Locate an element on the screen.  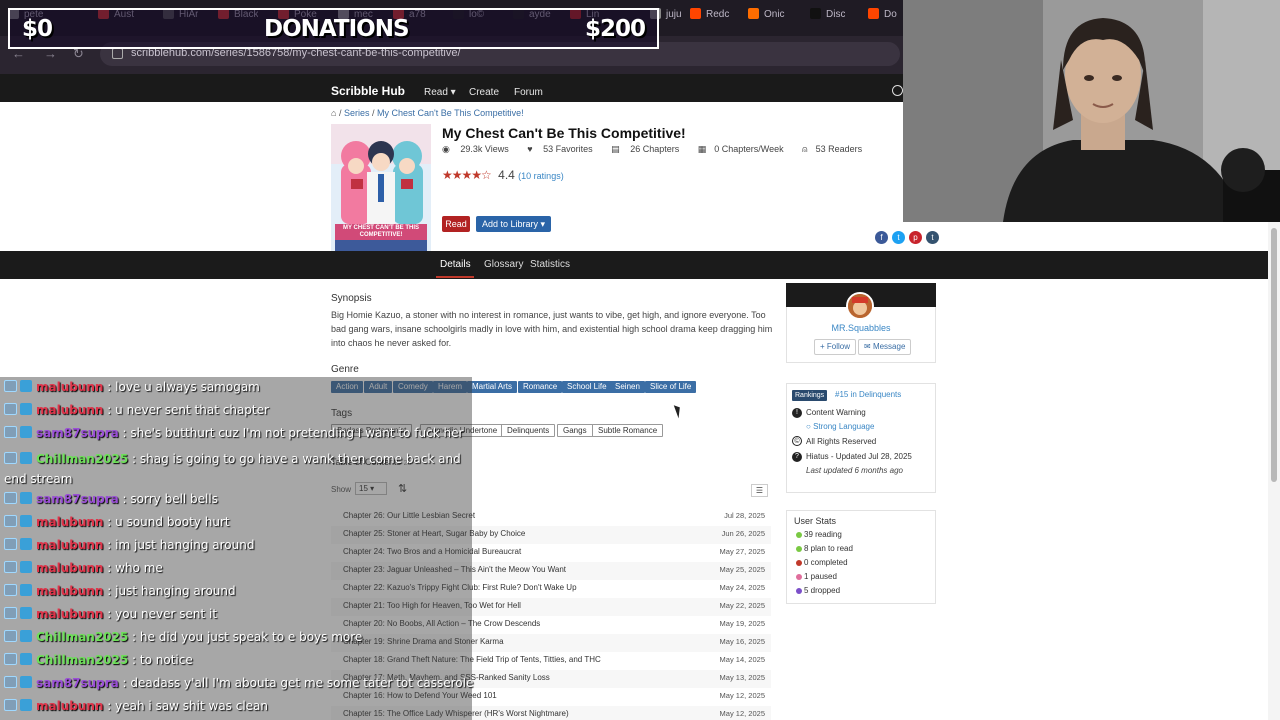
user-stat-item: 5 dropped is located at coordinates (822, 590).